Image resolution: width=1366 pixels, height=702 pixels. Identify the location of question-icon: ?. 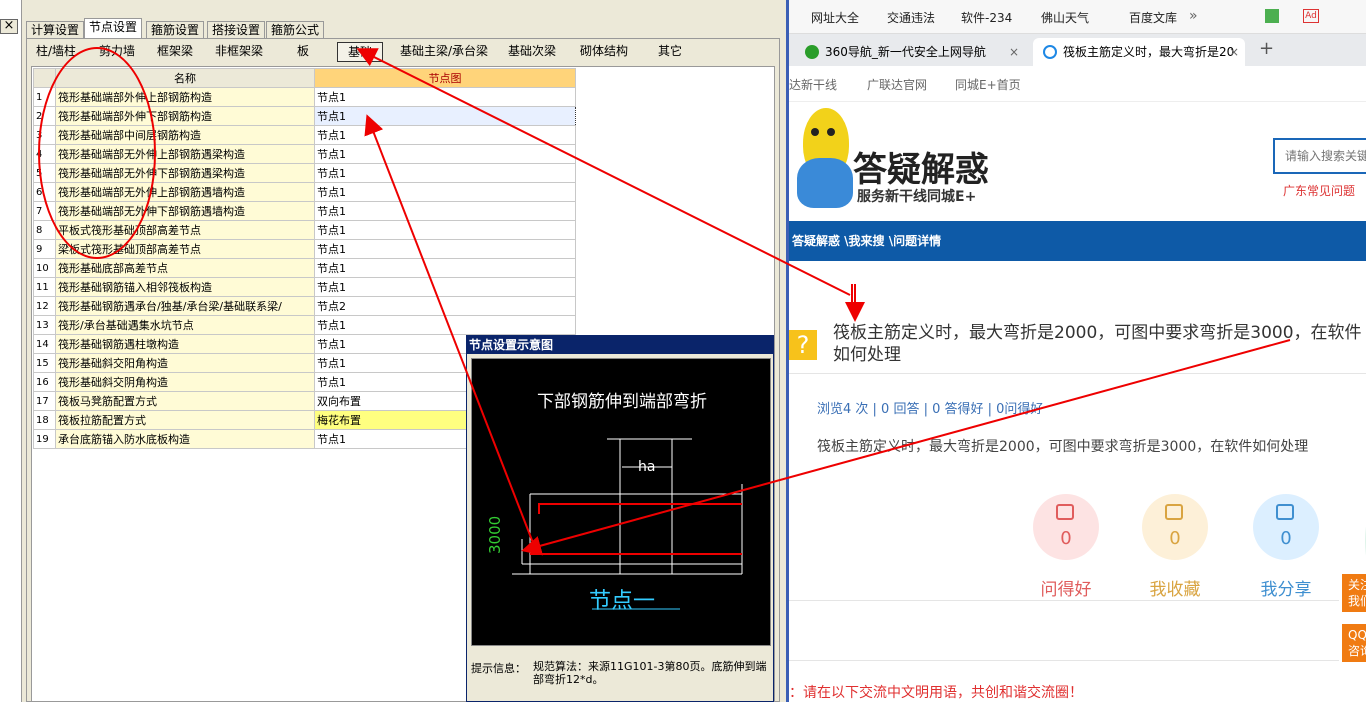
(803, 345).